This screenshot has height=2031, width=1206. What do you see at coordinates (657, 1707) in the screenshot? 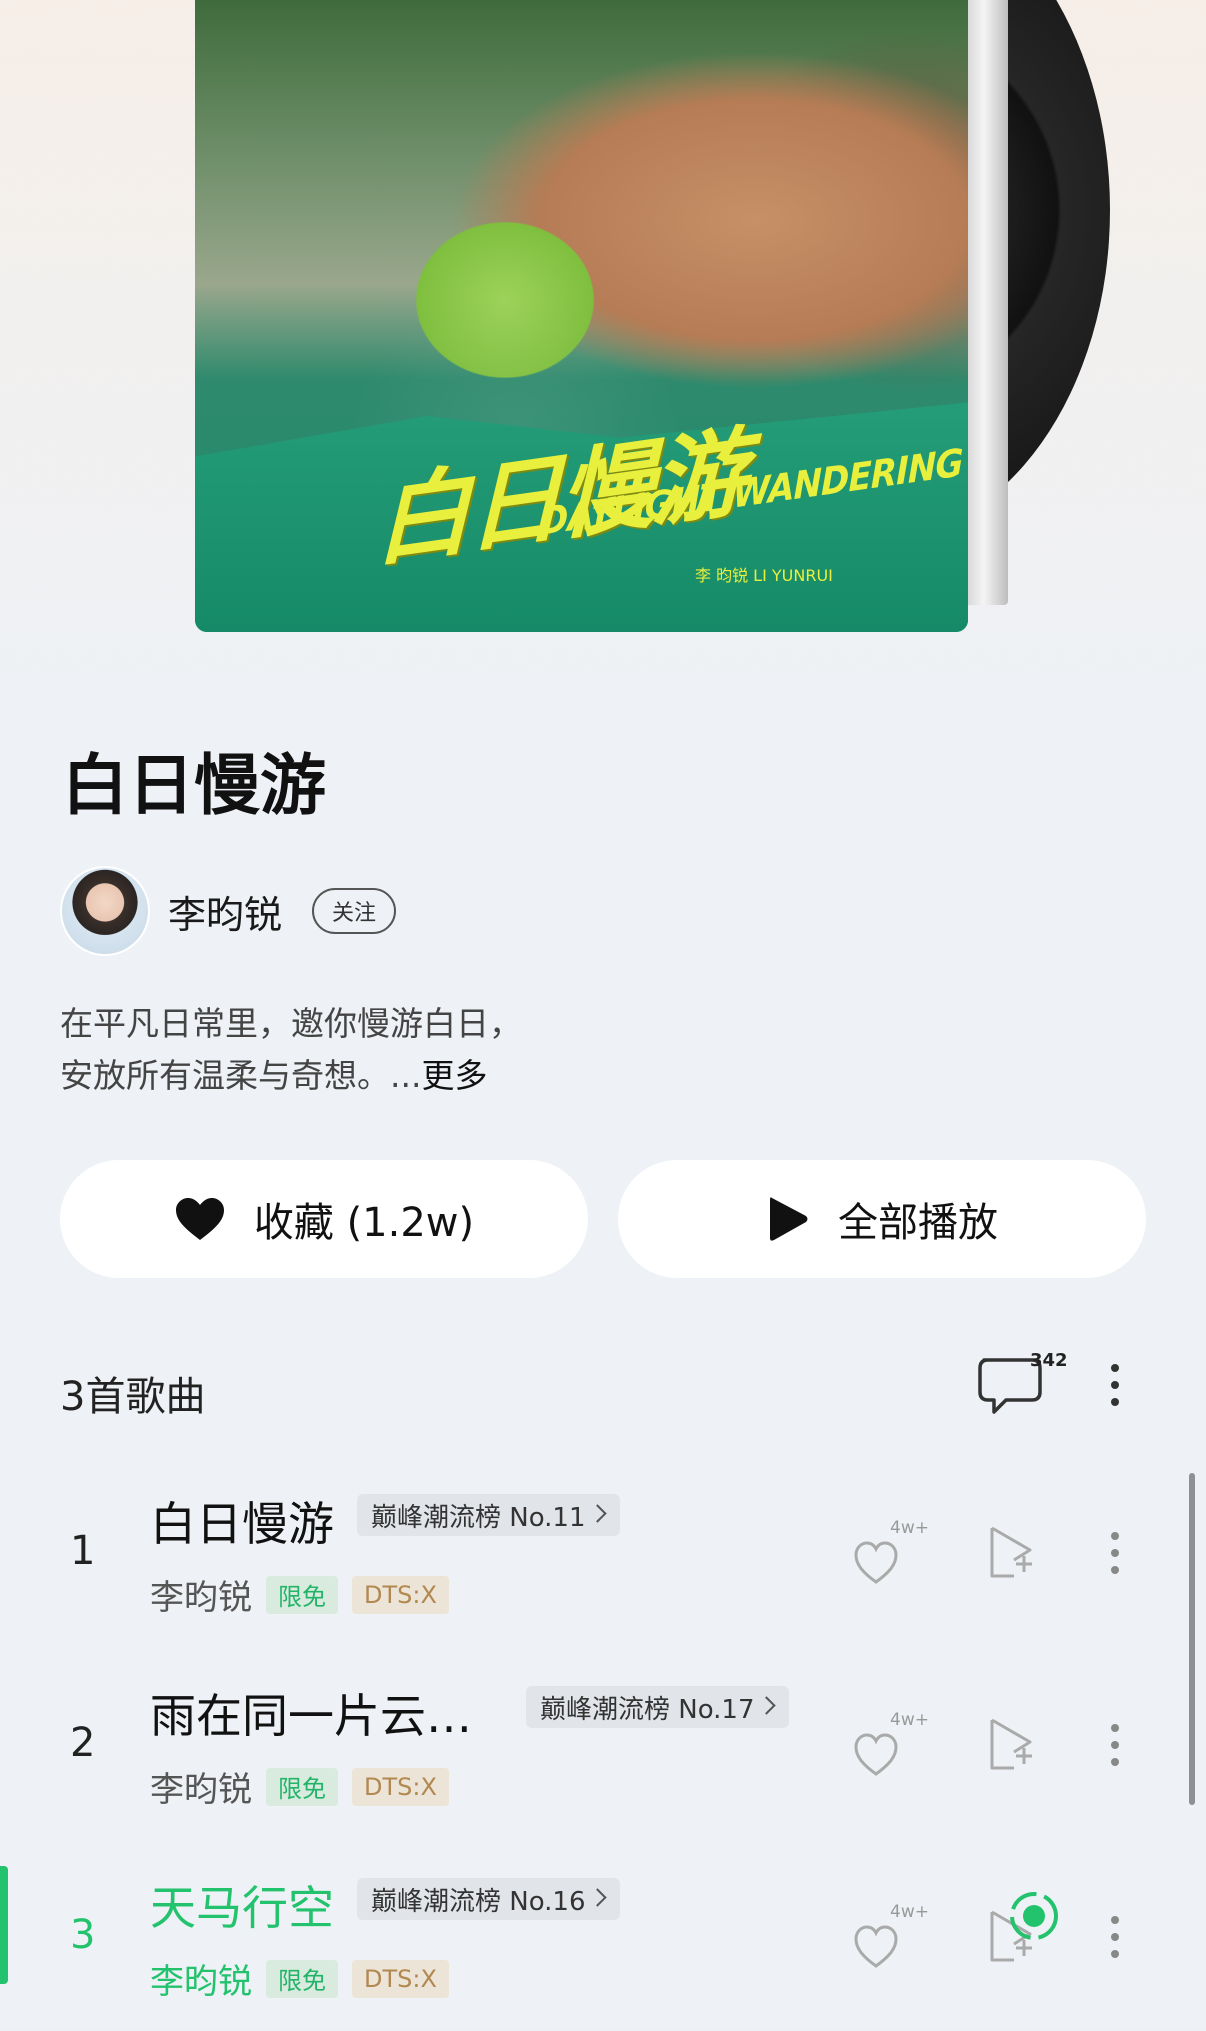
I see `chart-rank-badge: 巅峰潮流榜 No.17` at bounding box center [657, 1707].